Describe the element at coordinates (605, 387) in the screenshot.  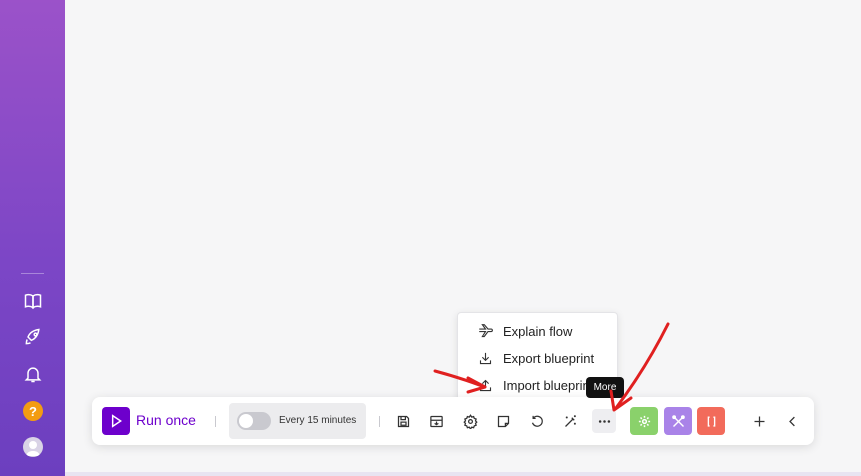
I see `more-tooltip: More` at that location.